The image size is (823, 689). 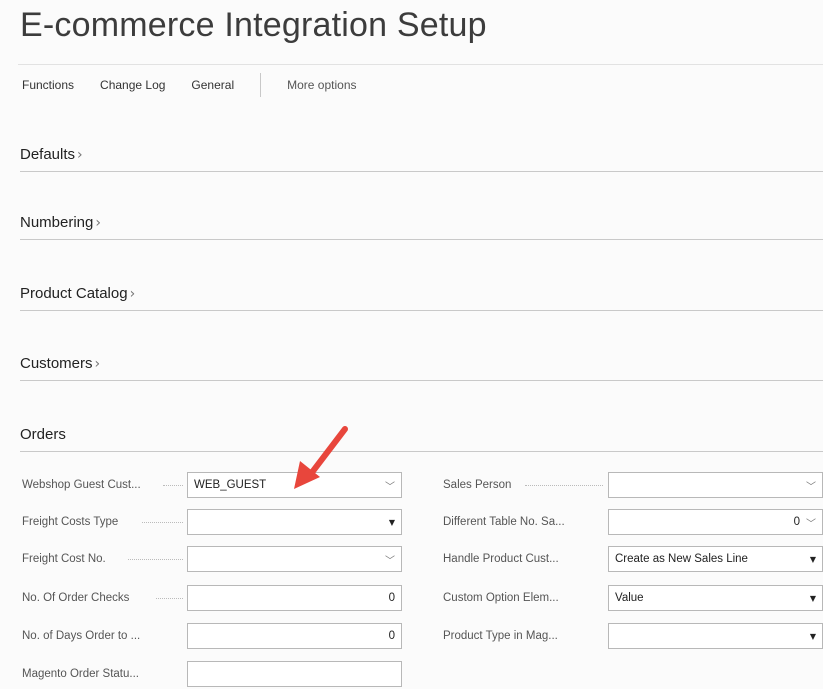 I want to click on field-label: No. Of Order Checks, so click(x=76, y=598).